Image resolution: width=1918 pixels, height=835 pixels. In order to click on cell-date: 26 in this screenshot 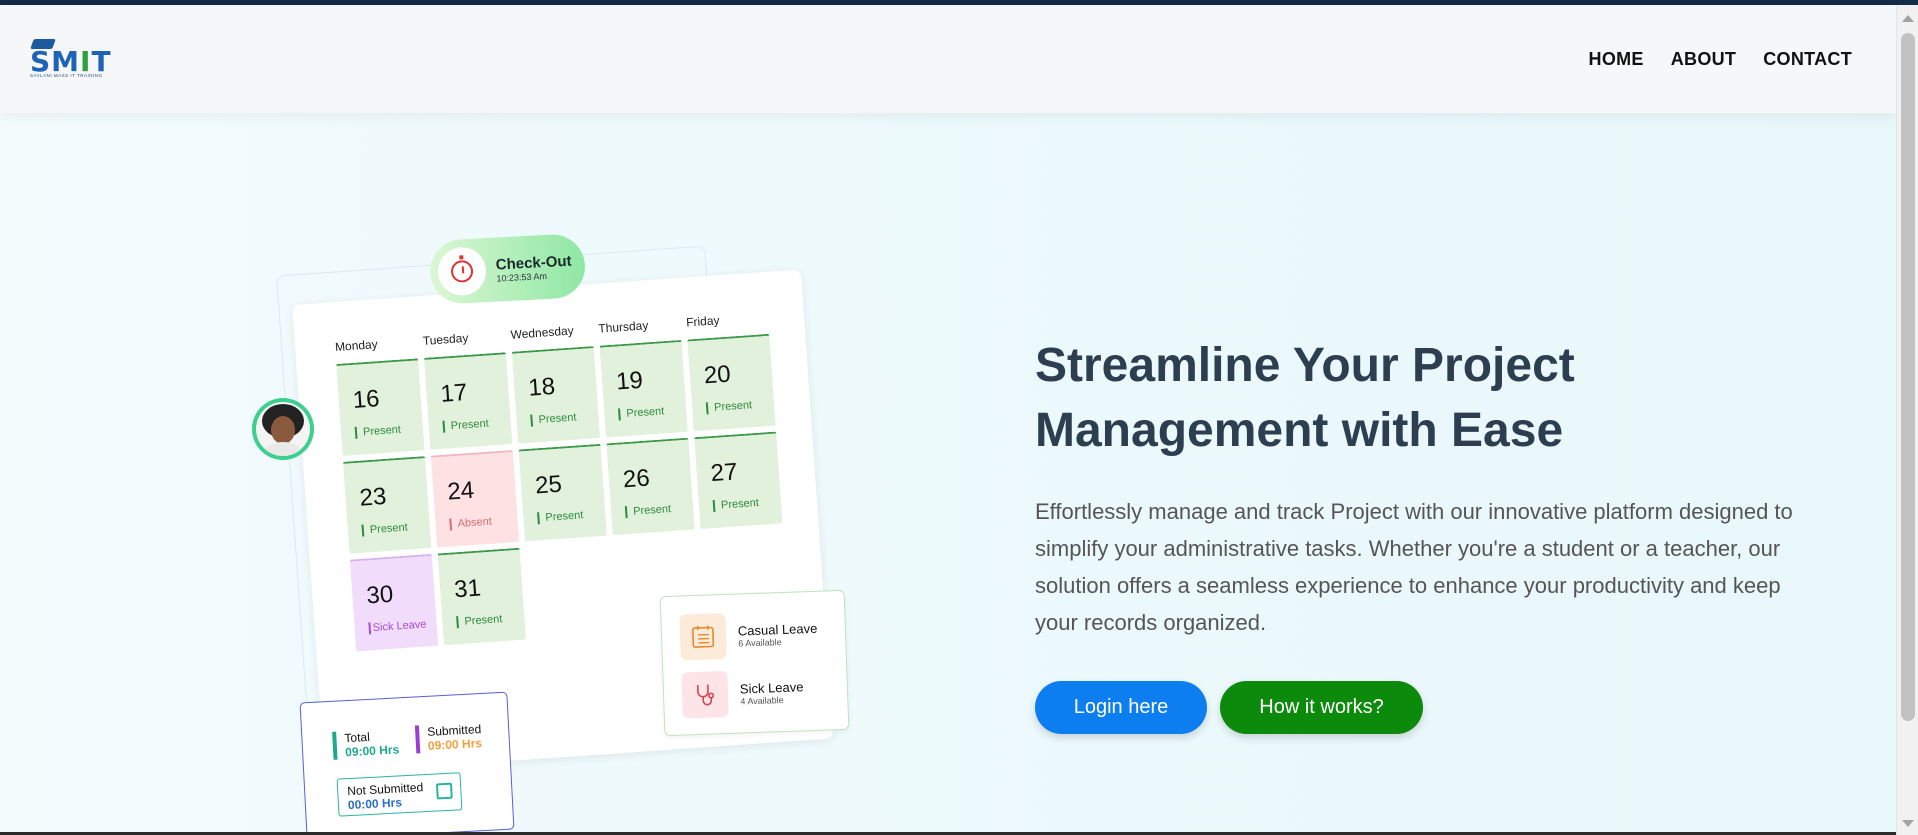, I will do `click(636, 479)`.